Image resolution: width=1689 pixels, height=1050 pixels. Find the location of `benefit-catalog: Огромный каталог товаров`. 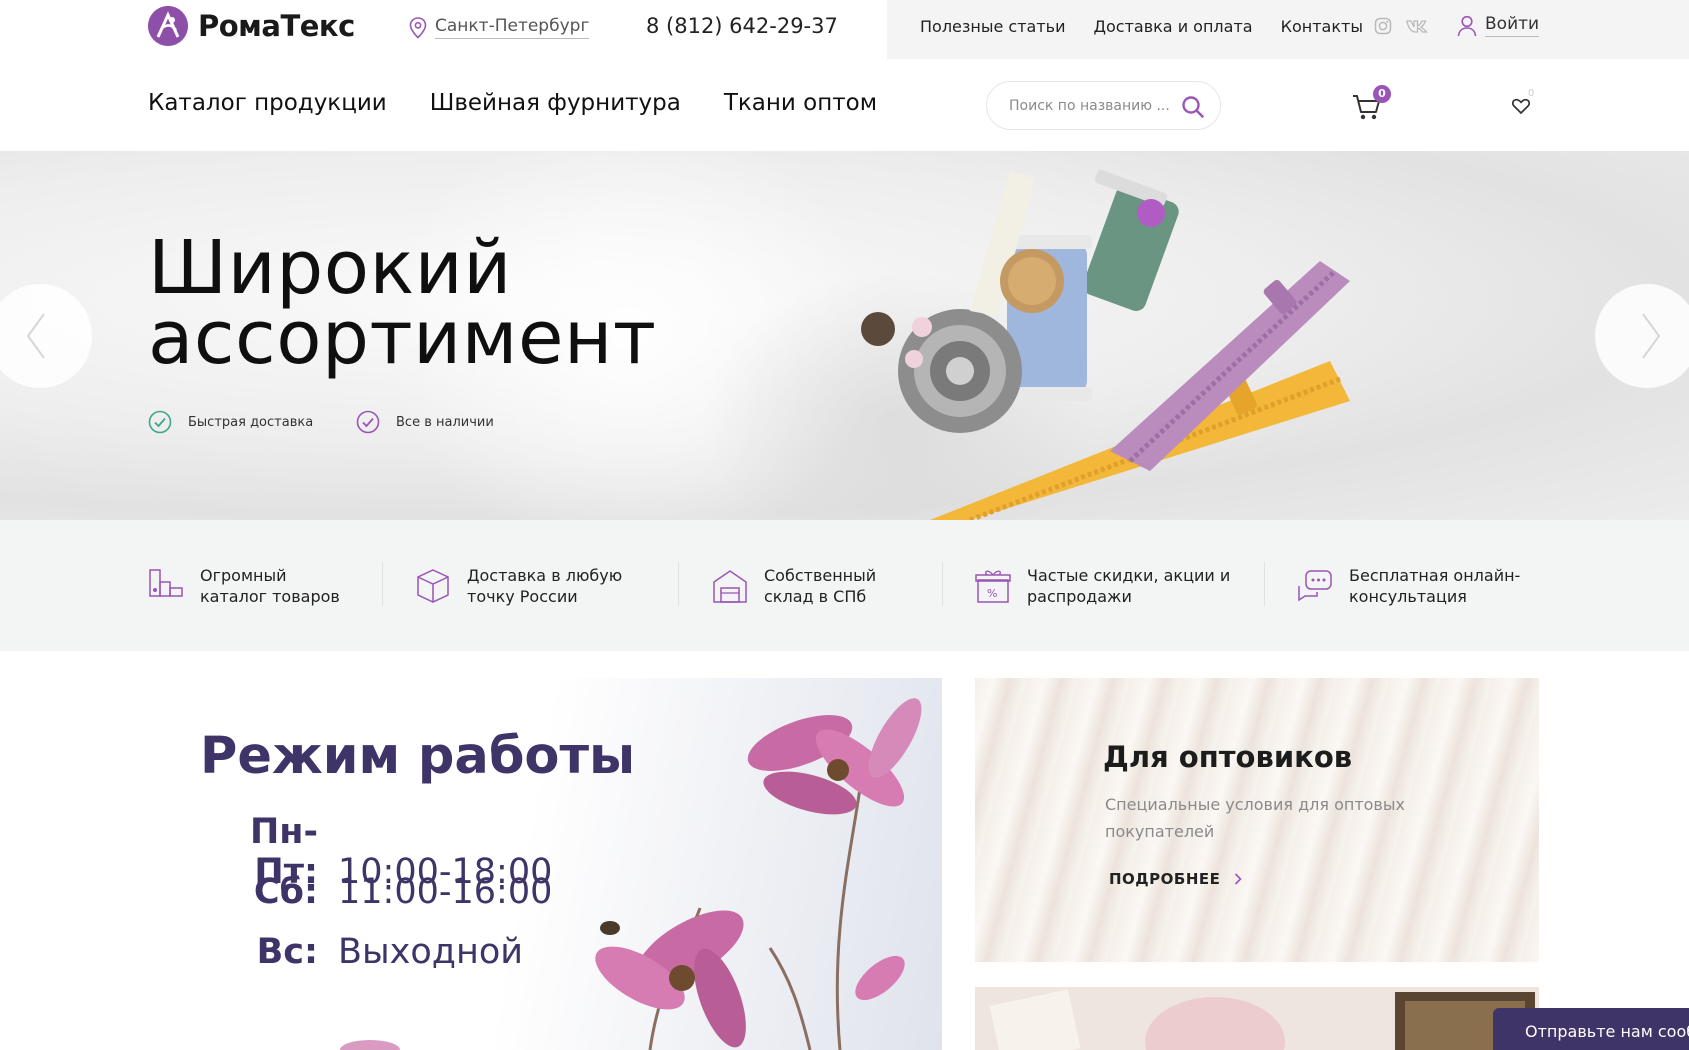

benefit-catalog: Огромный каталог товаров is located at coordinates (244, 586).